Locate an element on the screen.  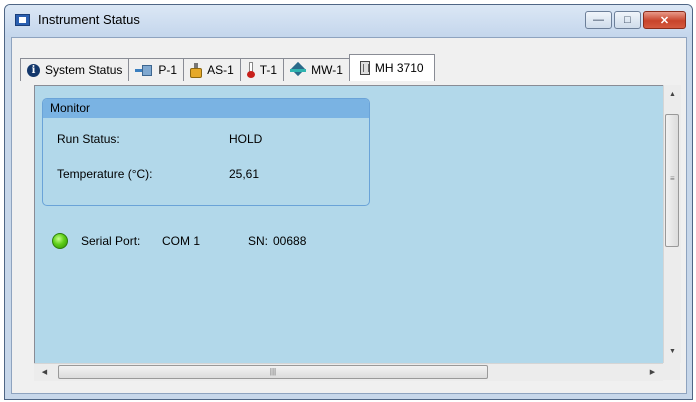
tab-system-status: i System Status is located at coordinates (75, 69).